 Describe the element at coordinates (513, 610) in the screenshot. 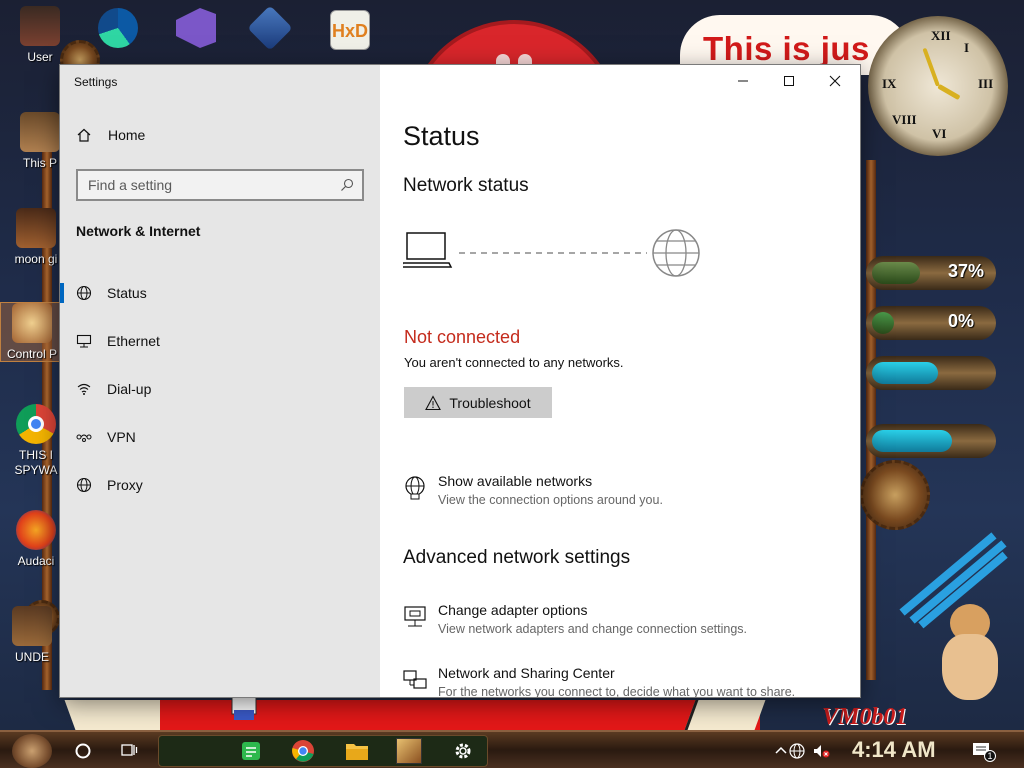

I see `link-title: Change adapter options` at that location.